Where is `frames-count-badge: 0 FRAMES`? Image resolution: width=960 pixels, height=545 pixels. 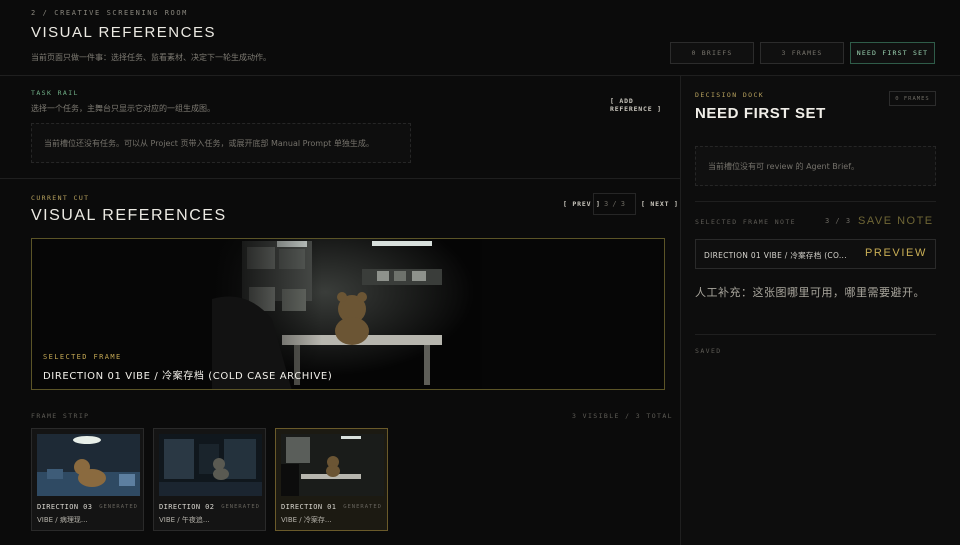
frames-count-badge: 0 FRAMES is located at coordinates (912, 98).